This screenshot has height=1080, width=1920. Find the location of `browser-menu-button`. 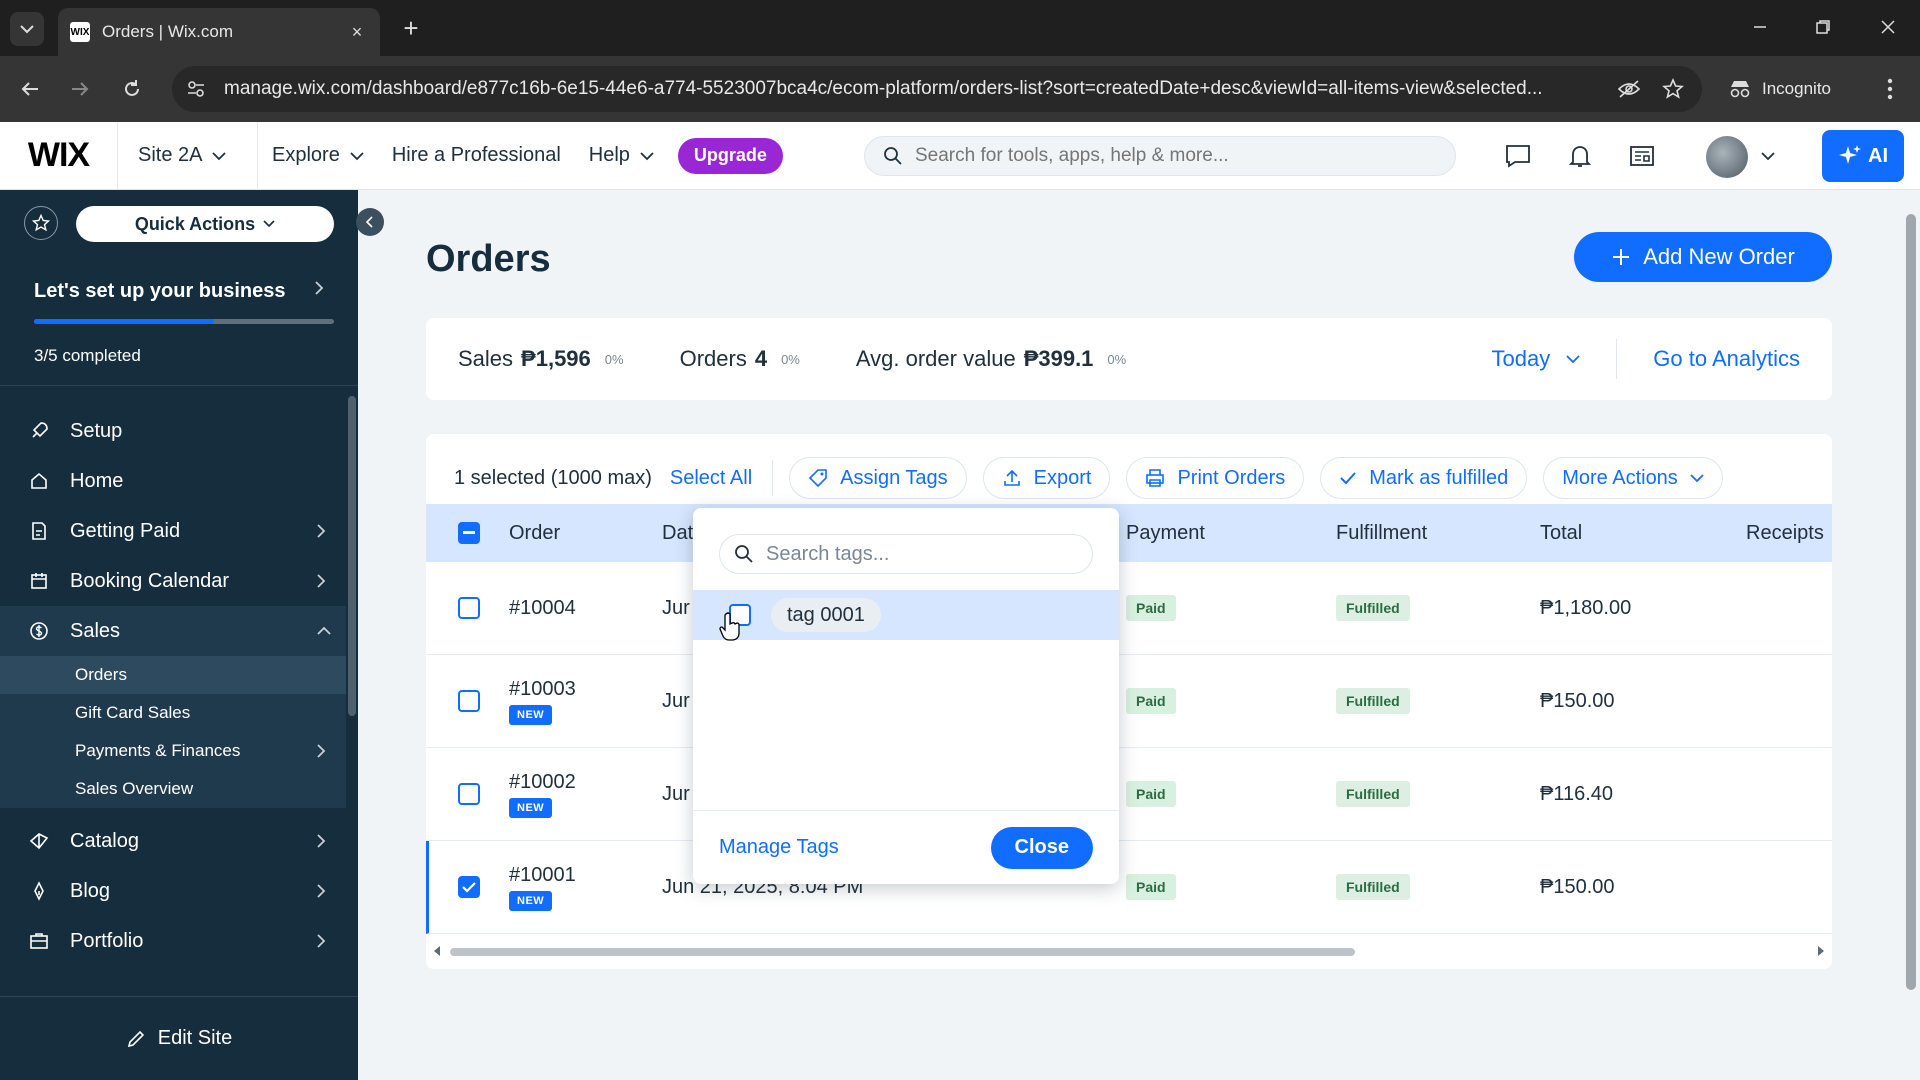

browser-menu-button is located at coordinates (1890, 89).